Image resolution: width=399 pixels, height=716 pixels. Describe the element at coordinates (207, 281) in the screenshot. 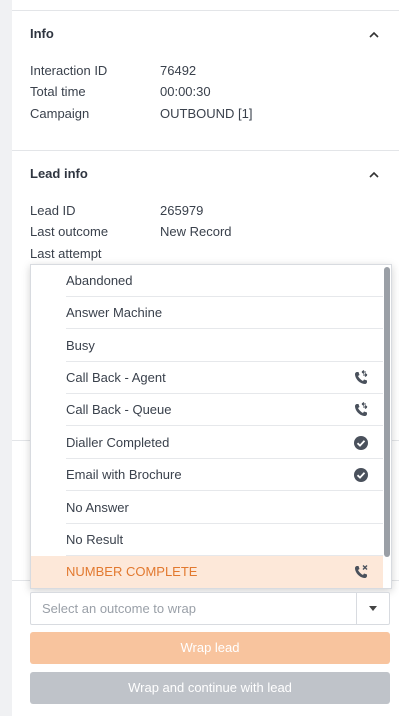

I see `outcome-option-abandoned: Abandoned` at that location.